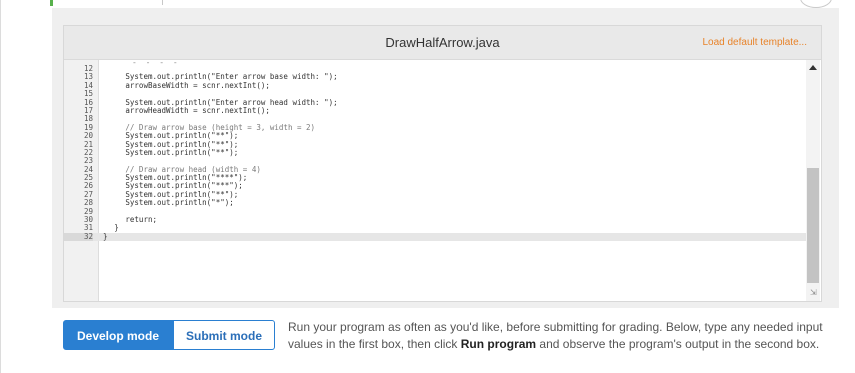 The width and height of the screenshot is (855, 373). Describe the element at coordinates (498, 344) in the screenshot. I see `run-program-emphasis: Run program` at that location.